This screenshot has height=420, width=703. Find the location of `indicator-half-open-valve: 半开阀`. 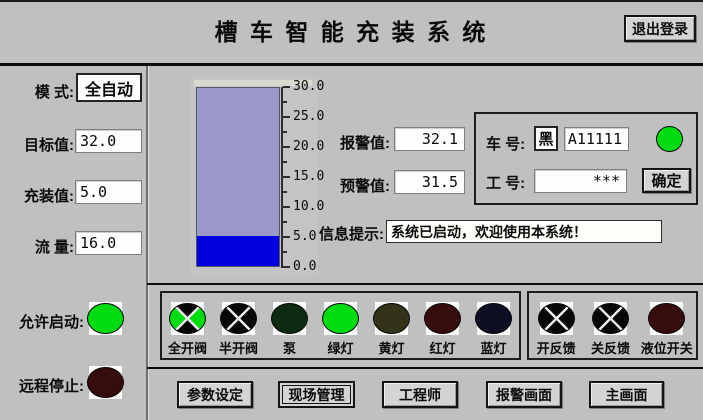

indicator-half-open-valve: 半开阀 is located at coordinates (239, 330).